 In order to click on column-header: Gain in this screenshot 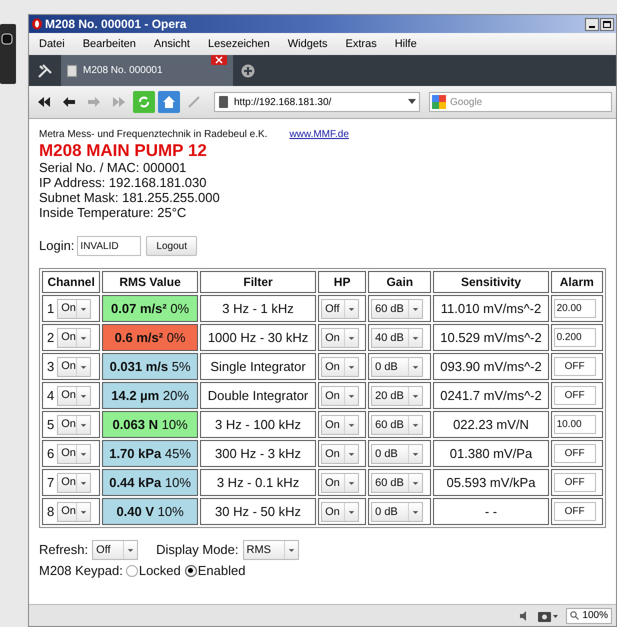, I will do `click(400, 282)`.